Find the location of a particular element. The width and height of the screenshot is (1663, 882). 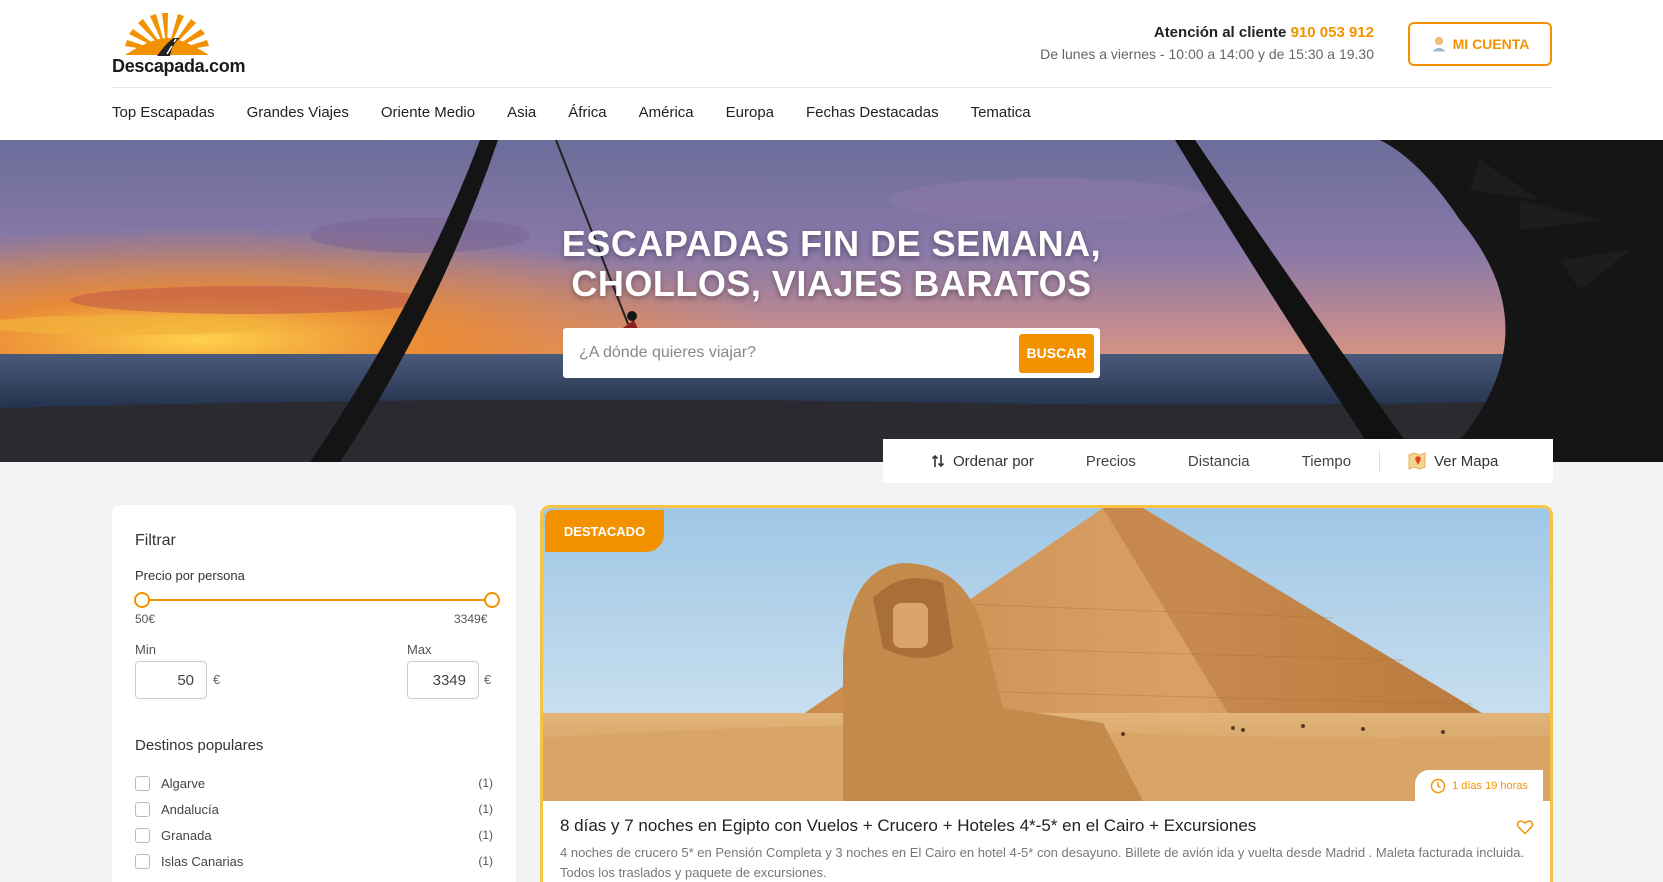

support-phone: 910 053 912 is located at coordinates (1332, 32).